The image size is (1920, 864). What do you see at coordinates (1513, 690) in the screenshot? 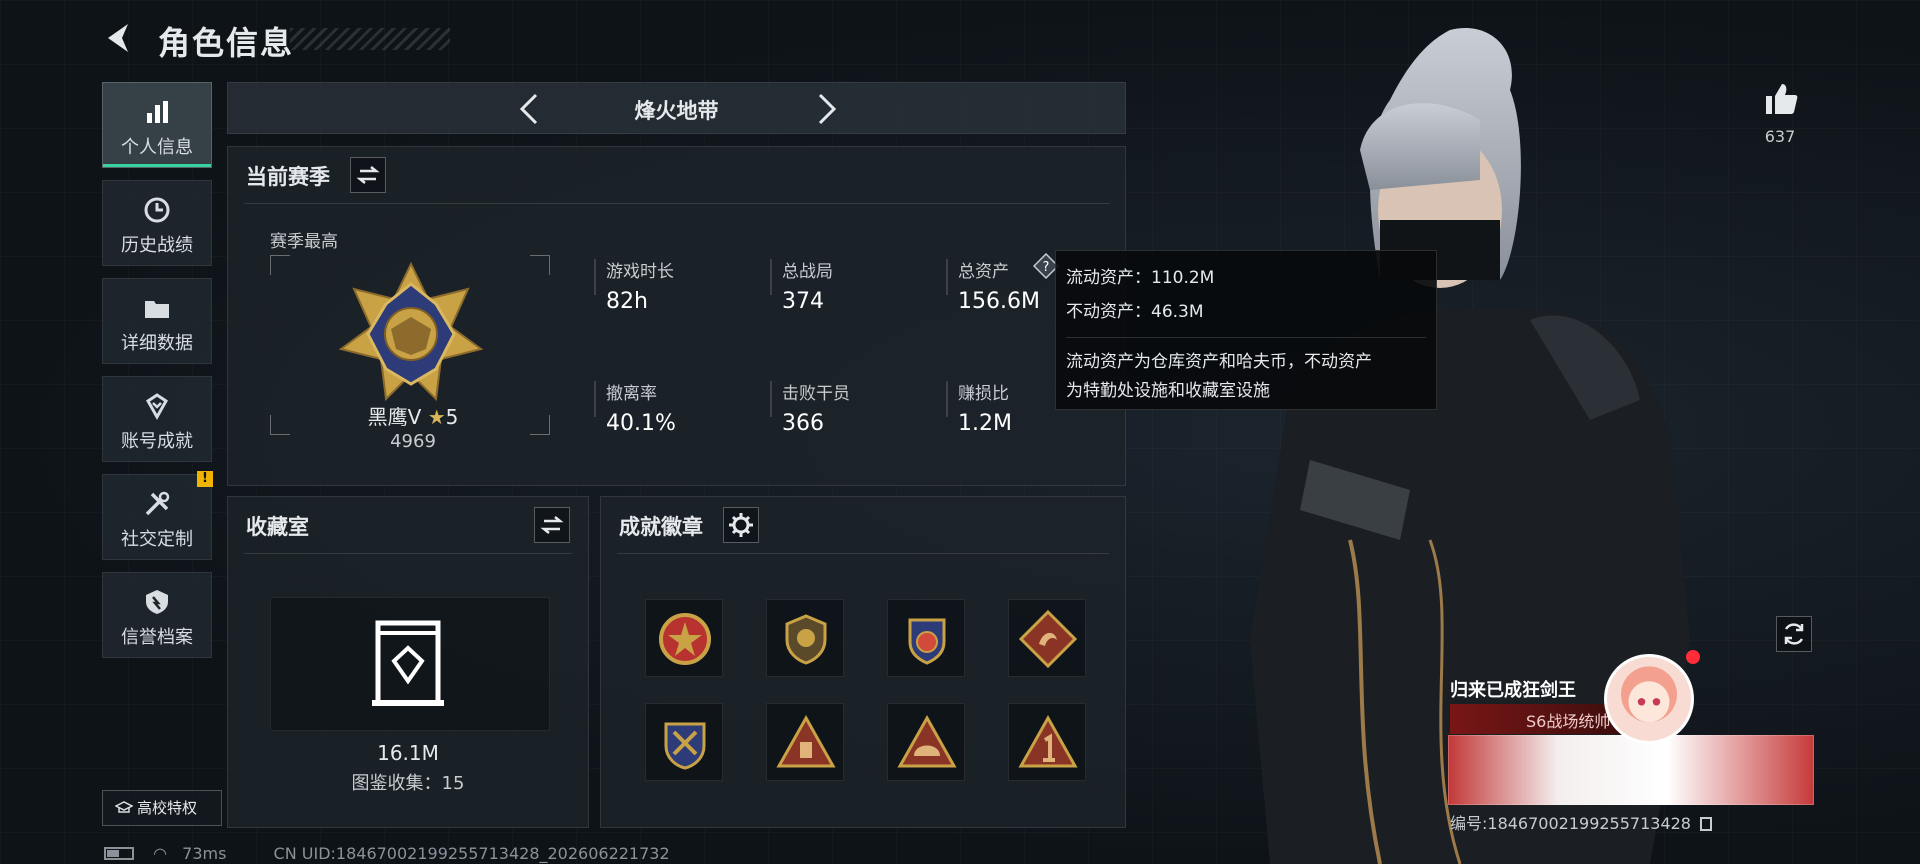
I see `player-name: 归来已成狂剑王` at bounding box center [1513, 690].